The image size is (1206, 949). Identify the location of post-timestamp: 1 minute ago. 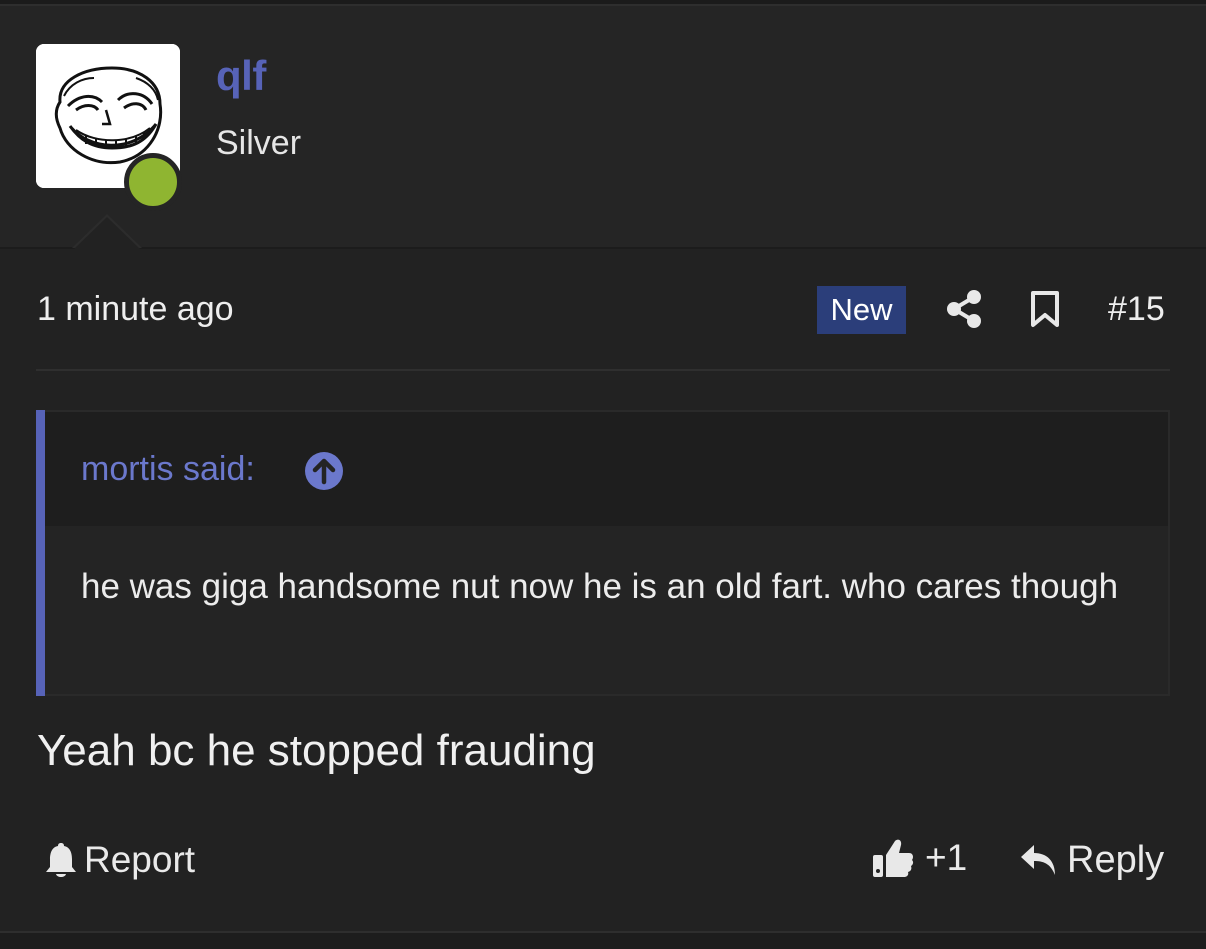
(135, 309).